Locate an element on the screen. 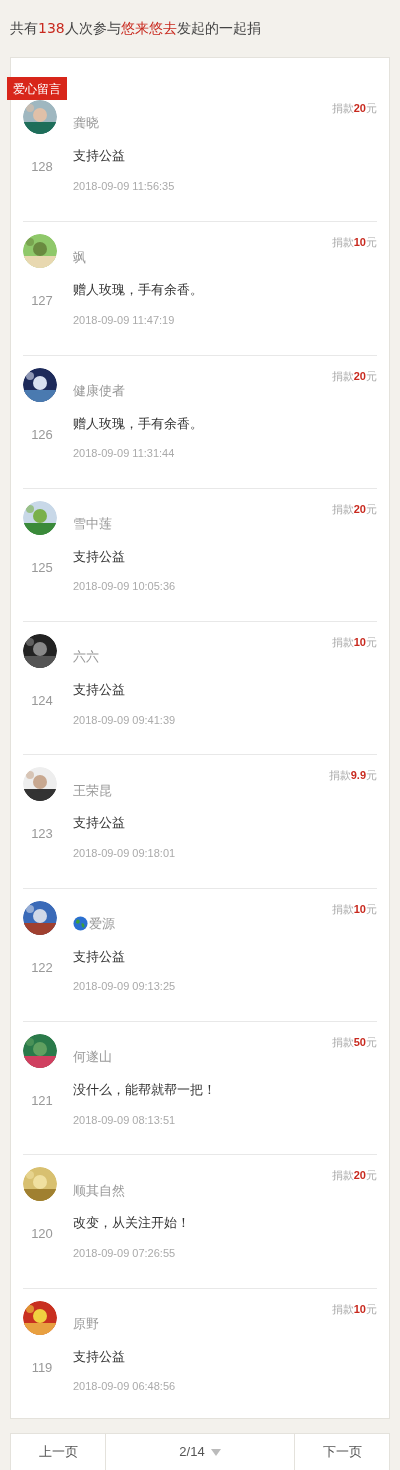 This screenshot has height=1470, width=400. donor-name: 原野 is located at coordinates (86, 1323).